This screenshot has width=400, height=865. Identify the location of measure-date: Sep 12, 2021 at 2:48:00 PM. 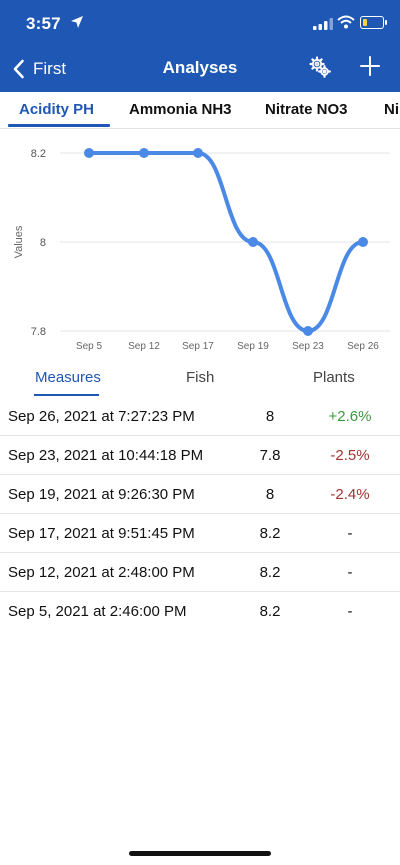
(101, 572).